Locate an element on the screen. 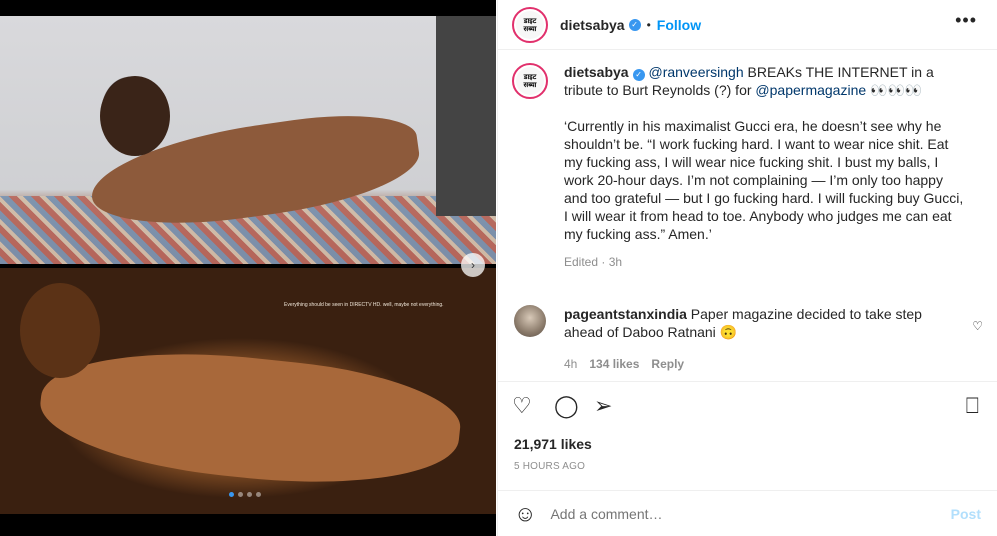 This screenshot has width=997, height=536. post-time: 5 HOURS AGO is located at coordinates (550, 466).